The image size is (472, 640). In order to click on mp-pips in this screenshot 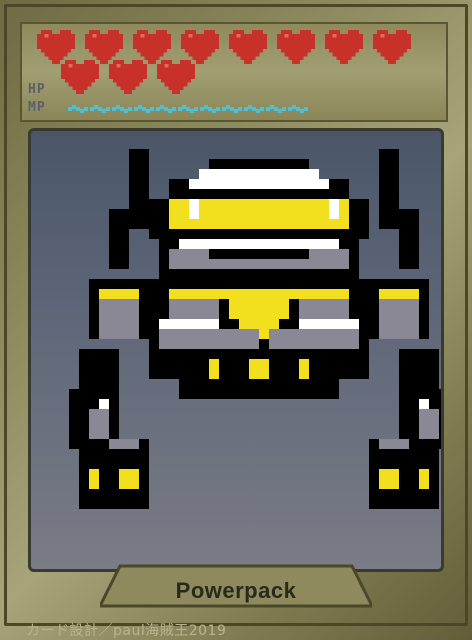, I will do `click(208, 106)`.